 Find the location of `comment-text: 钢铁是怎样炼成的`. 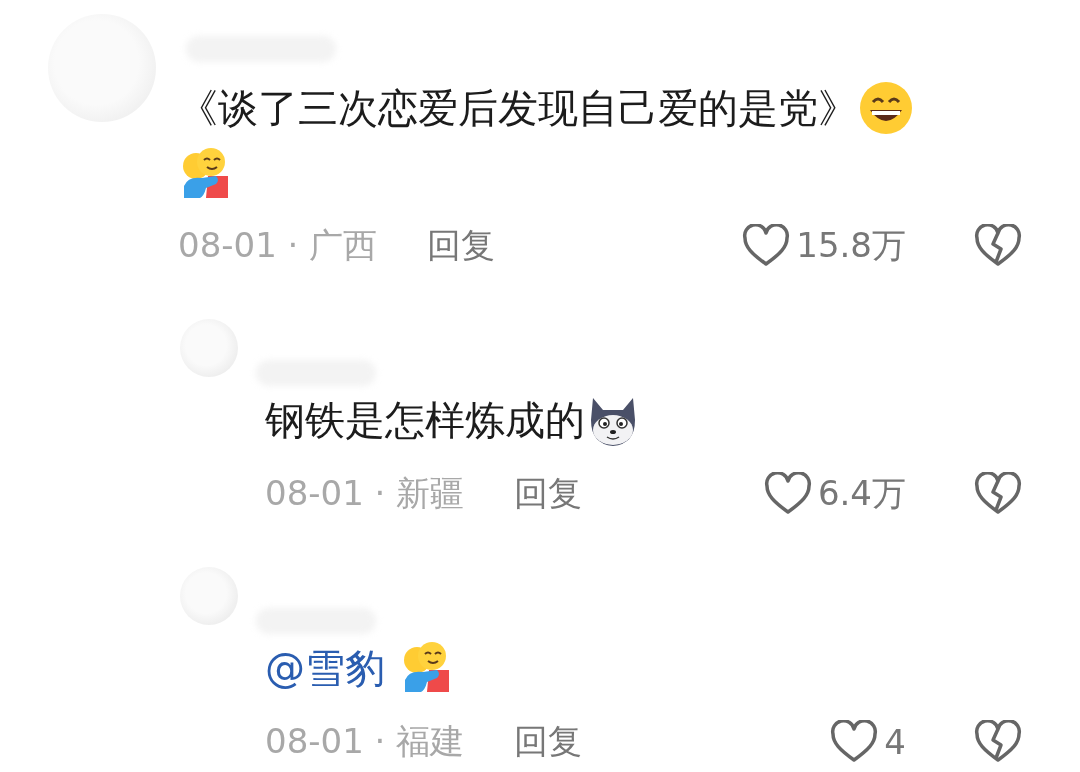

comment-text: 钢铁是怎样炼成的 is located at coordinates (425, 420).